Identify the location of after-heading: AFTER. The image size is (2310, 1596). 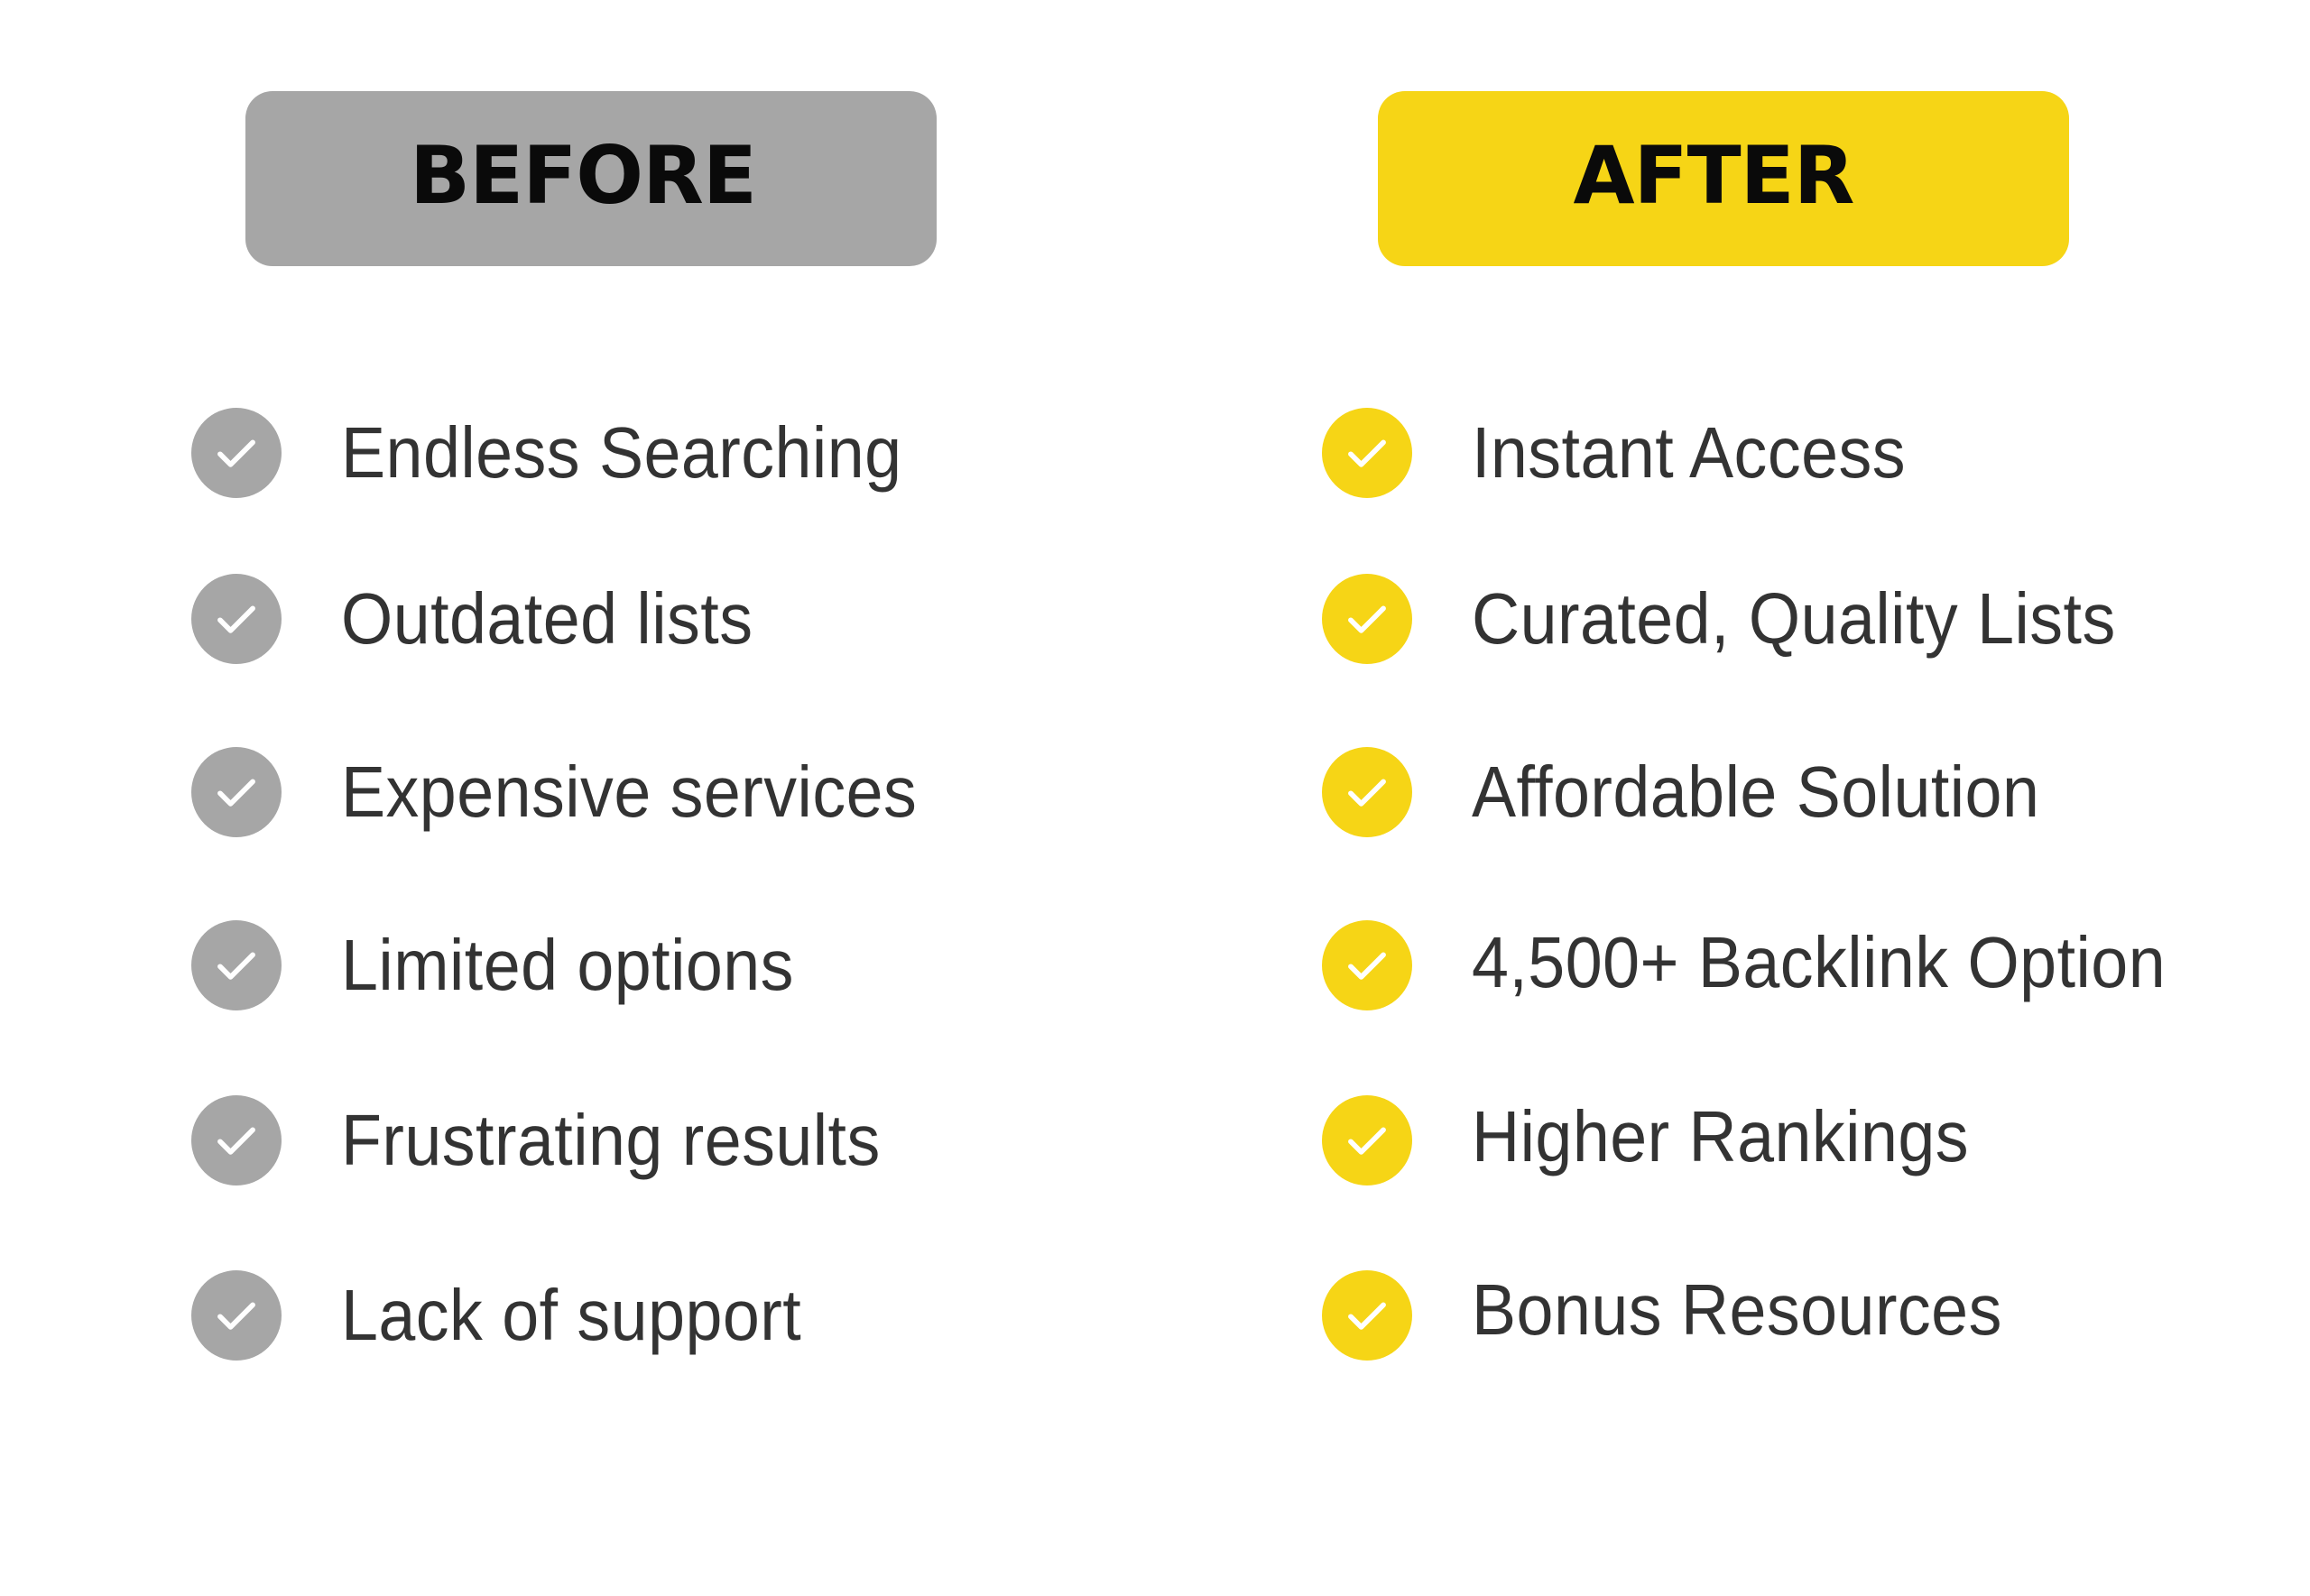
(1713, 175).